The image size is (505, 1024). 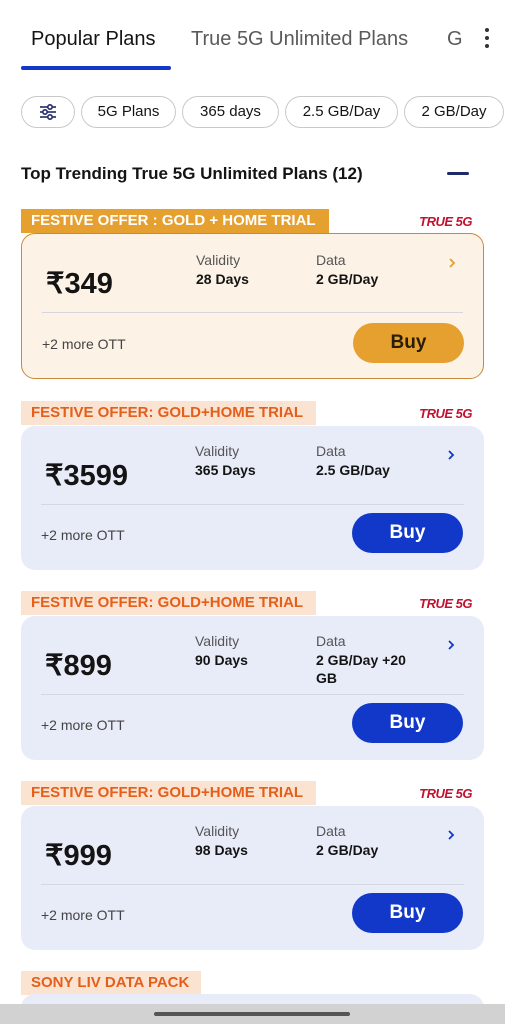 I want to click on data-value: 2.5 GB/Day, so click(x=353, y=470).